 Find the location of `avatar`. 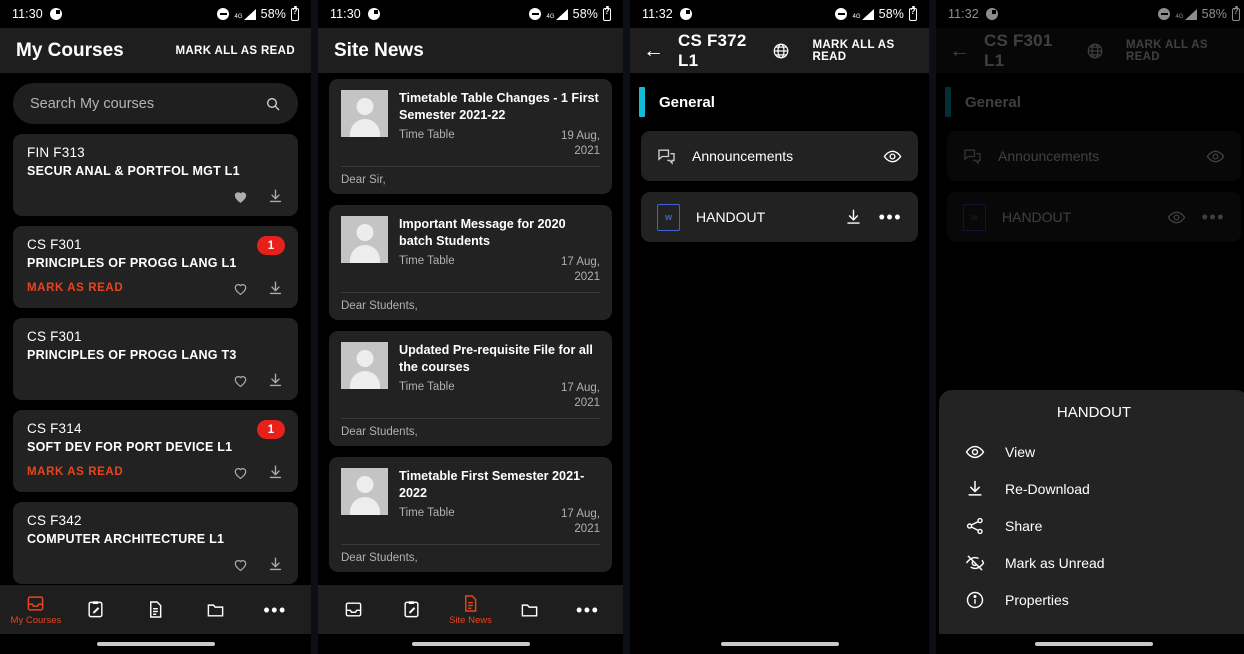

avatar is located at coordinates (364, 239).